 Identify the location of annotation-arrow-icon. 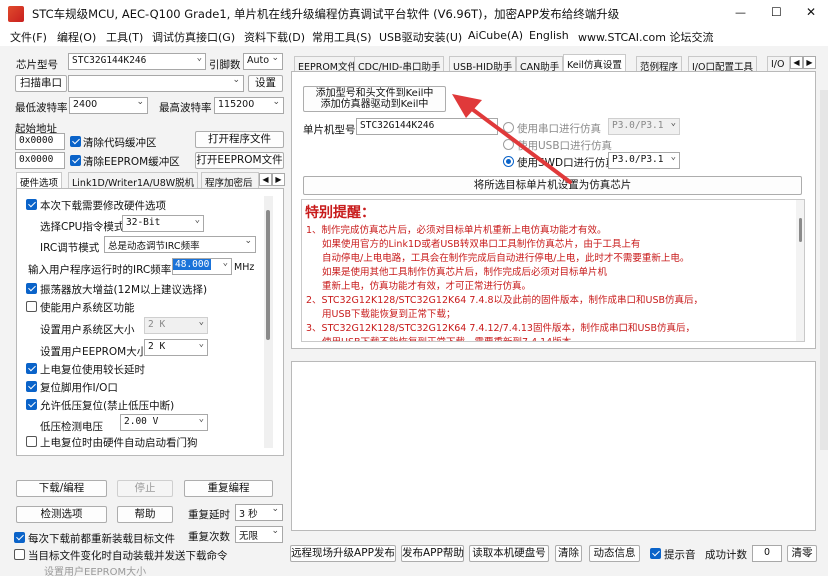
(512, 139).